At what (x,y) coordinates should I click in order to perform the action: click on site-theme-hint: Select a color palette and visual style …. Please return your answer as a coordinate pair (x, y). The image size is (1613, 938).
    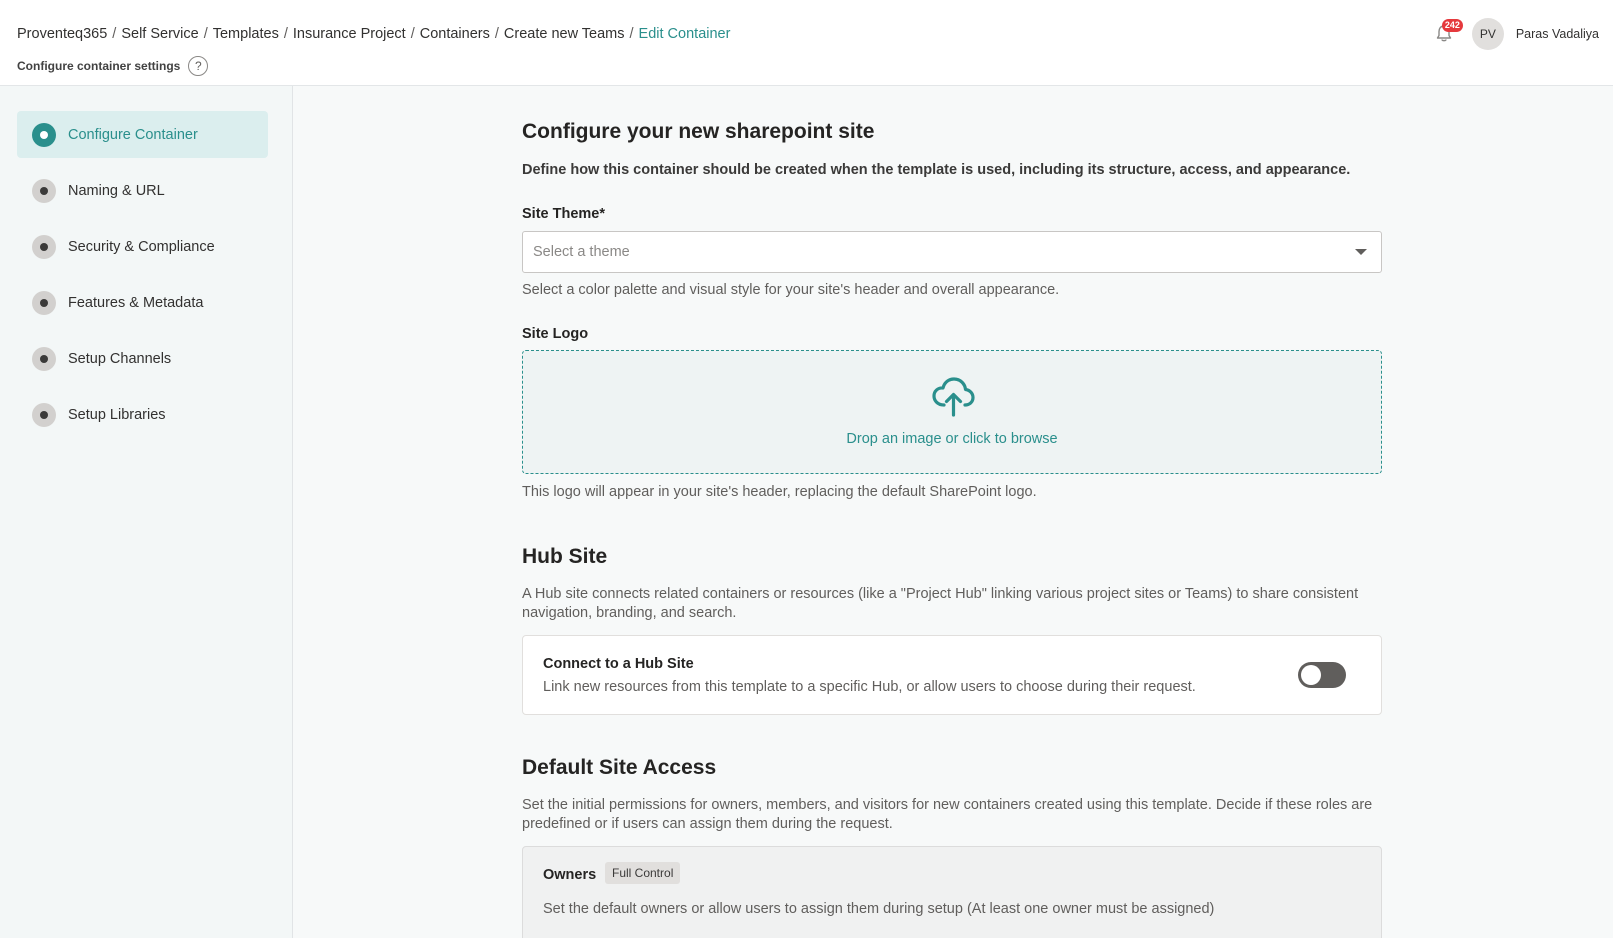
    Looking at the image, I should click on (791, 290).